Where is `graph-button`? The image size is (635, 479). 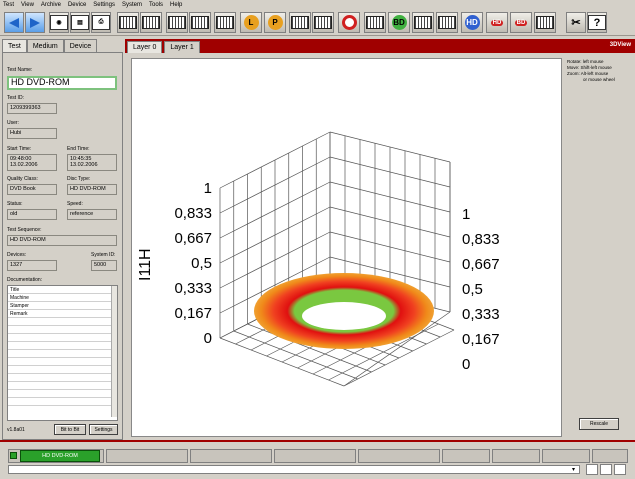 graph-button is located at coordinates (151, 22).